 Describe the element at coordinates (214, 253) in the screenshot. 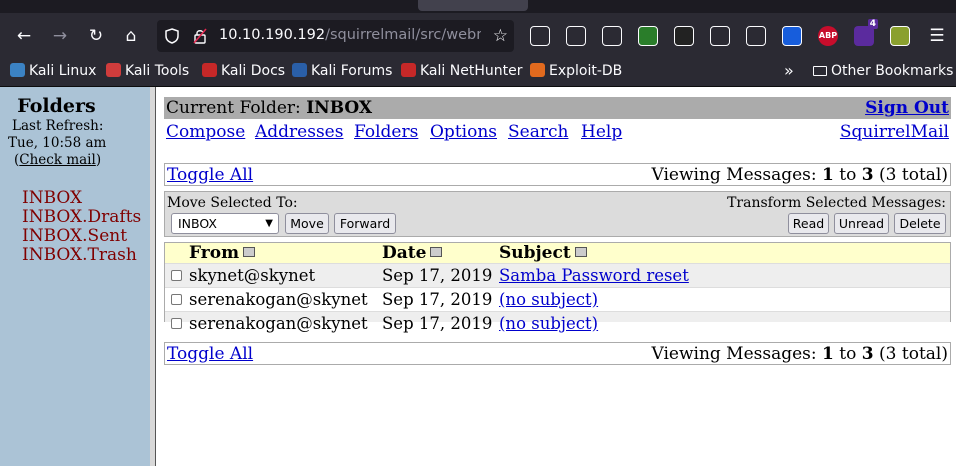

I see `column-from-label: From` at that location.